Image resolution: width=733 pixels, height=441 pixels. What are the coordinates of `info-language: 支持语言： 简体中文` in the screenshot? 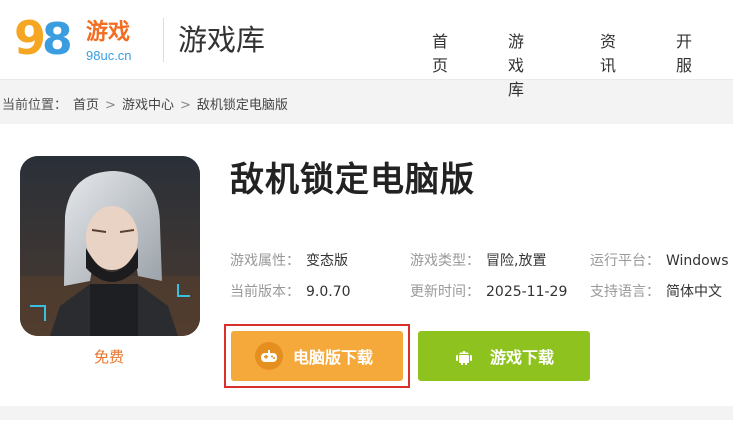 It's located at (656, 291).